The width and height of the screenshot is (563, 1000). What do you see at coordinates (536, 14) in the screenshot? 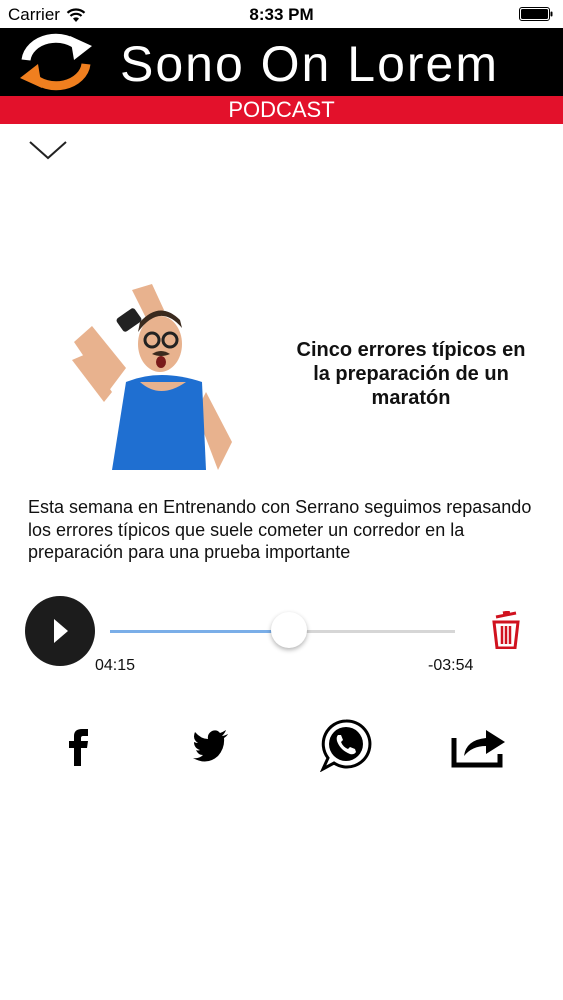
I see `battery-icon` at bounding box center [536, 14].